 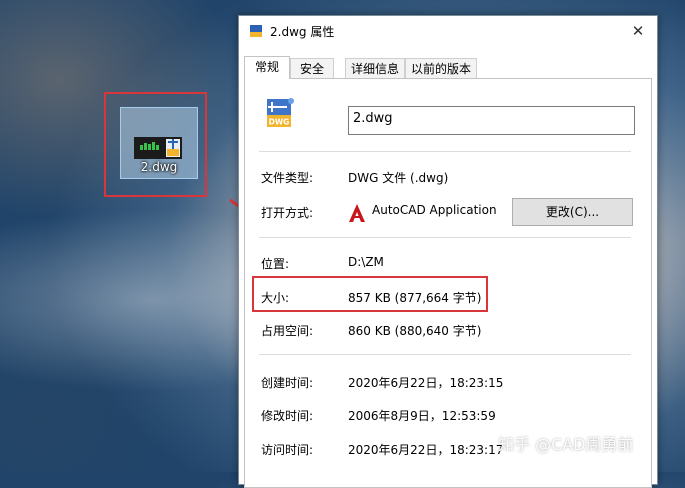 I want to click on size-on-disk-value: 860 KB (880,640 字节), so click(x=415, y=331).